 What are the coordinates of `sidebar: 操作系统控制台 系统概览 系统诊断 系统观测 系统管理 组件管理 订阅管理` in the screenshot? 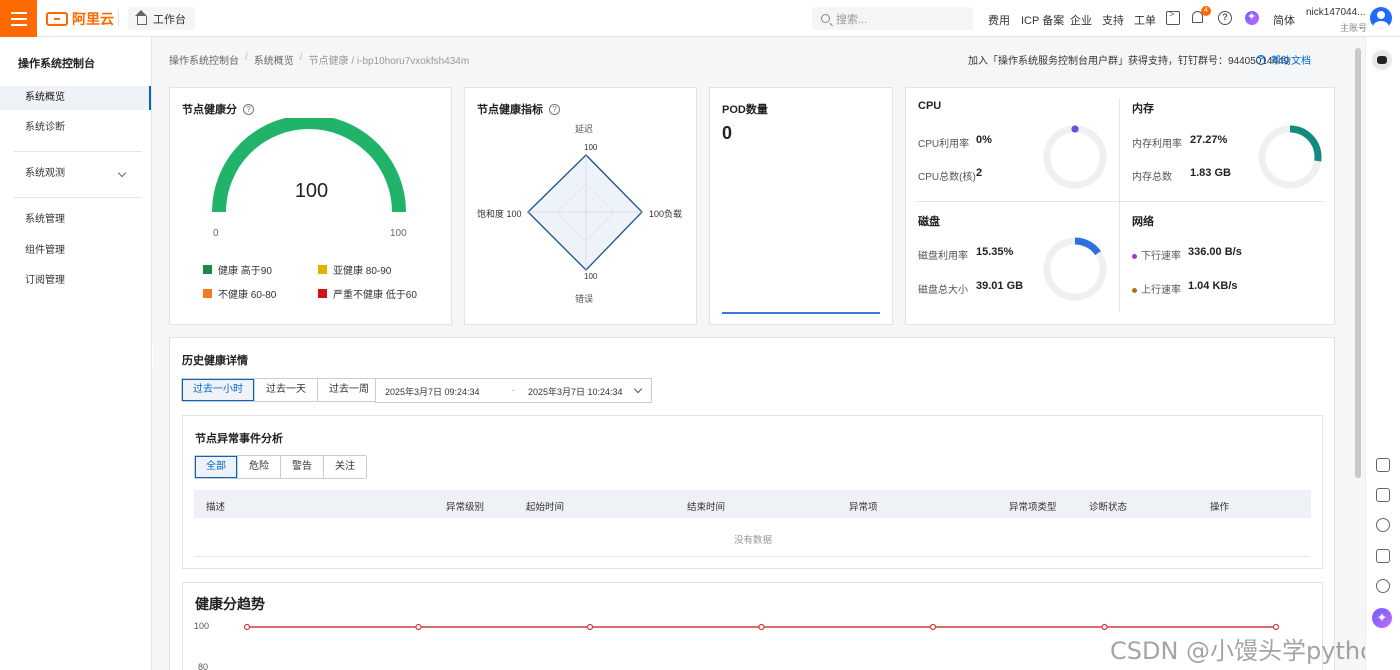 It's located at (76, 353).